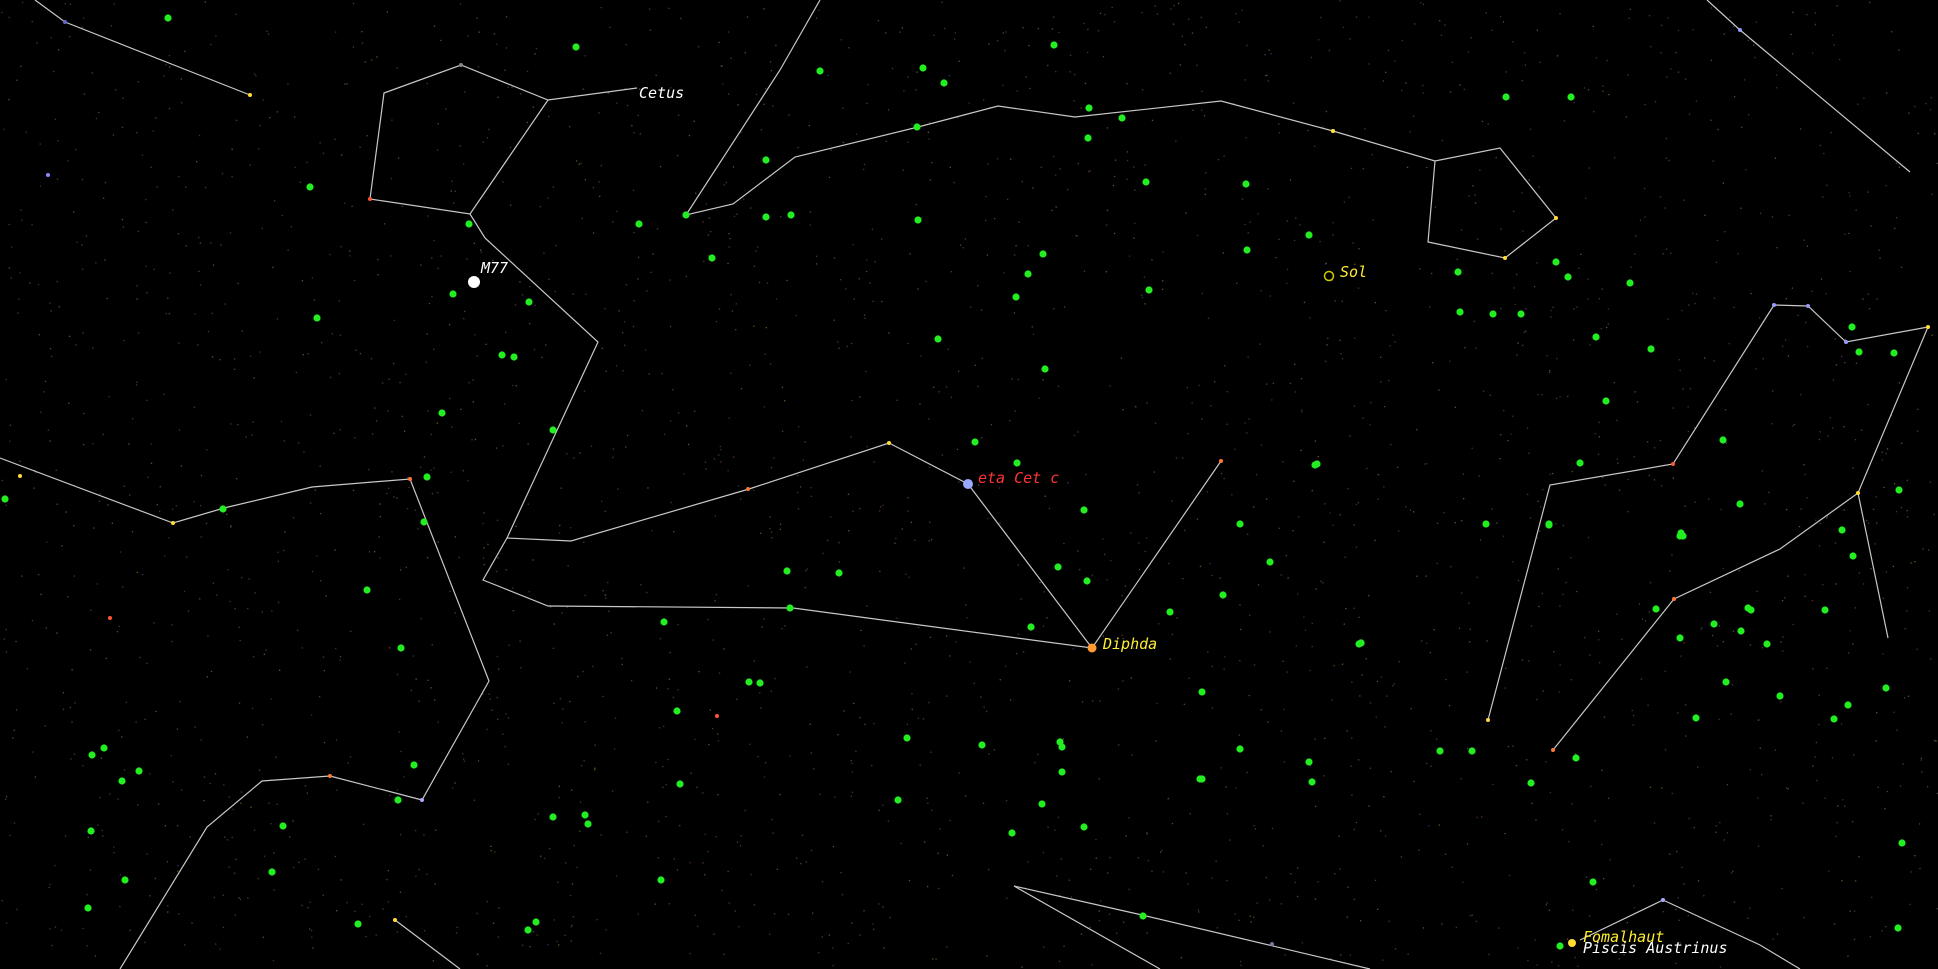 The height and width of the screenshot is (969, 1938). Describe the element at coordinates (661, 93) in the screenshot. I see `label-cetus: Cetus` at that location.